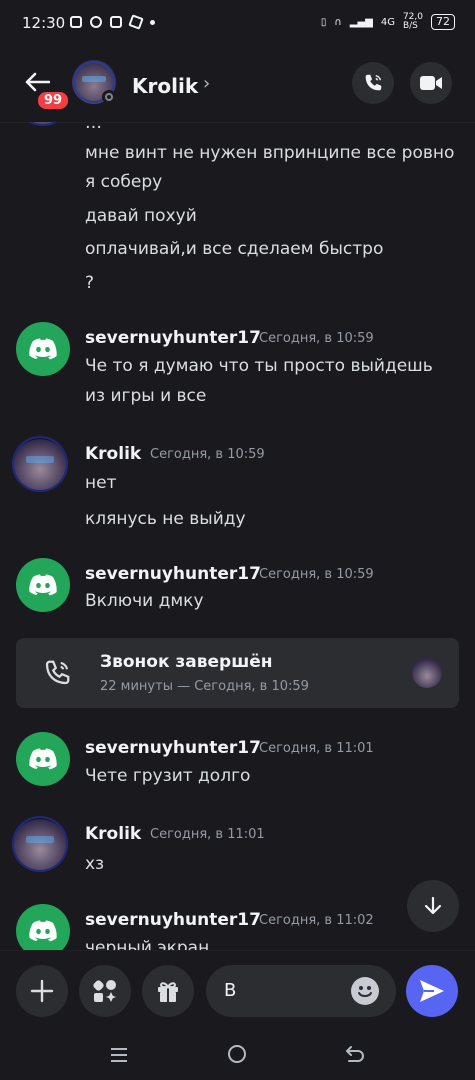  What do you see at coordinates (57, 672) in the screenshot?
I see `phone-call-icon` at bounding box center [57, 672].